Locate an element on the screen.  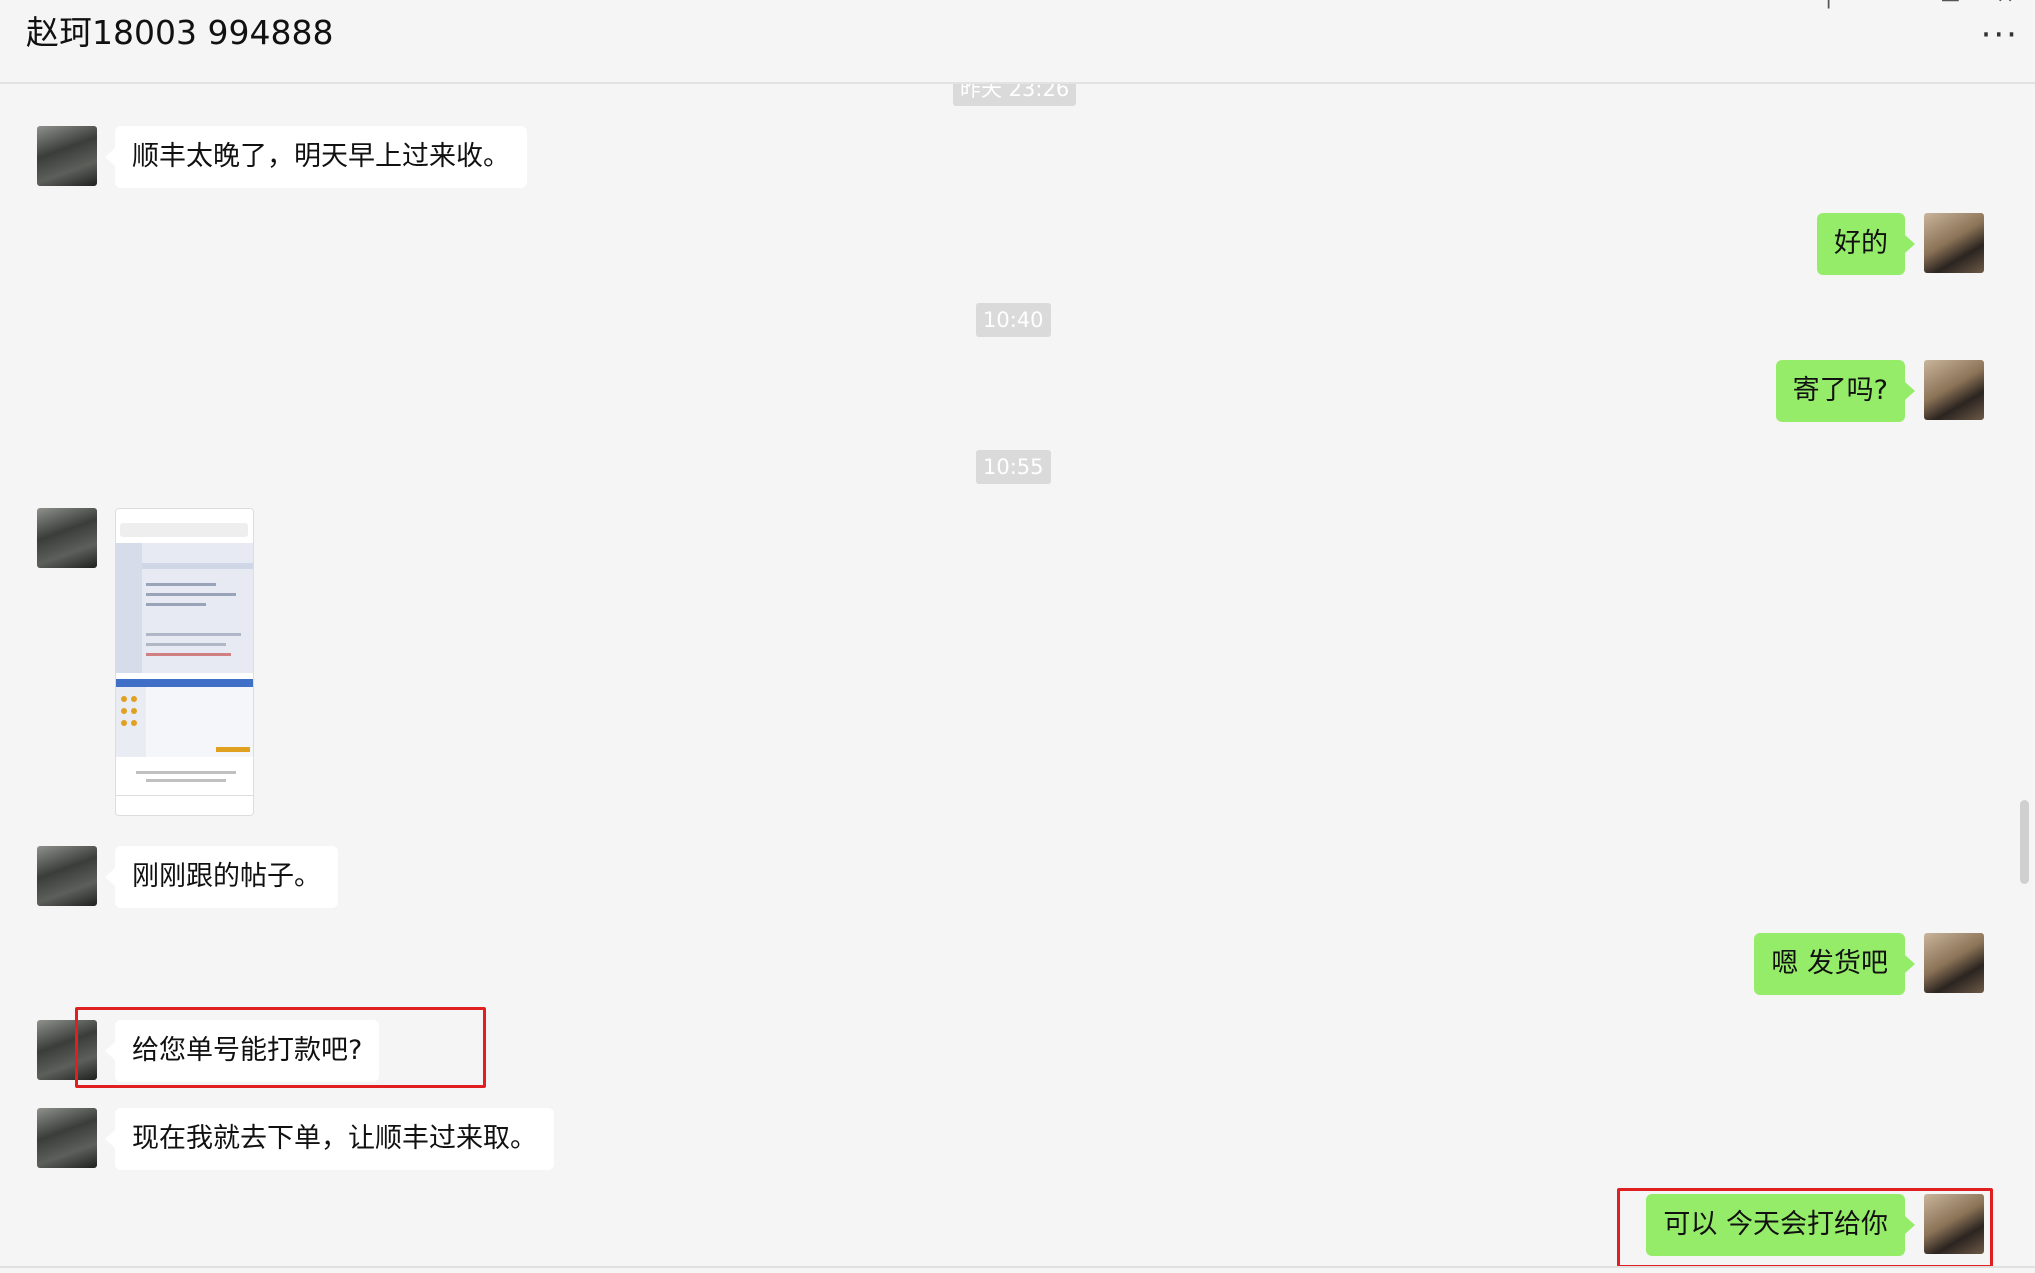
chat-title: 赵珂18003 994888 is located at coordinates (180, 32).